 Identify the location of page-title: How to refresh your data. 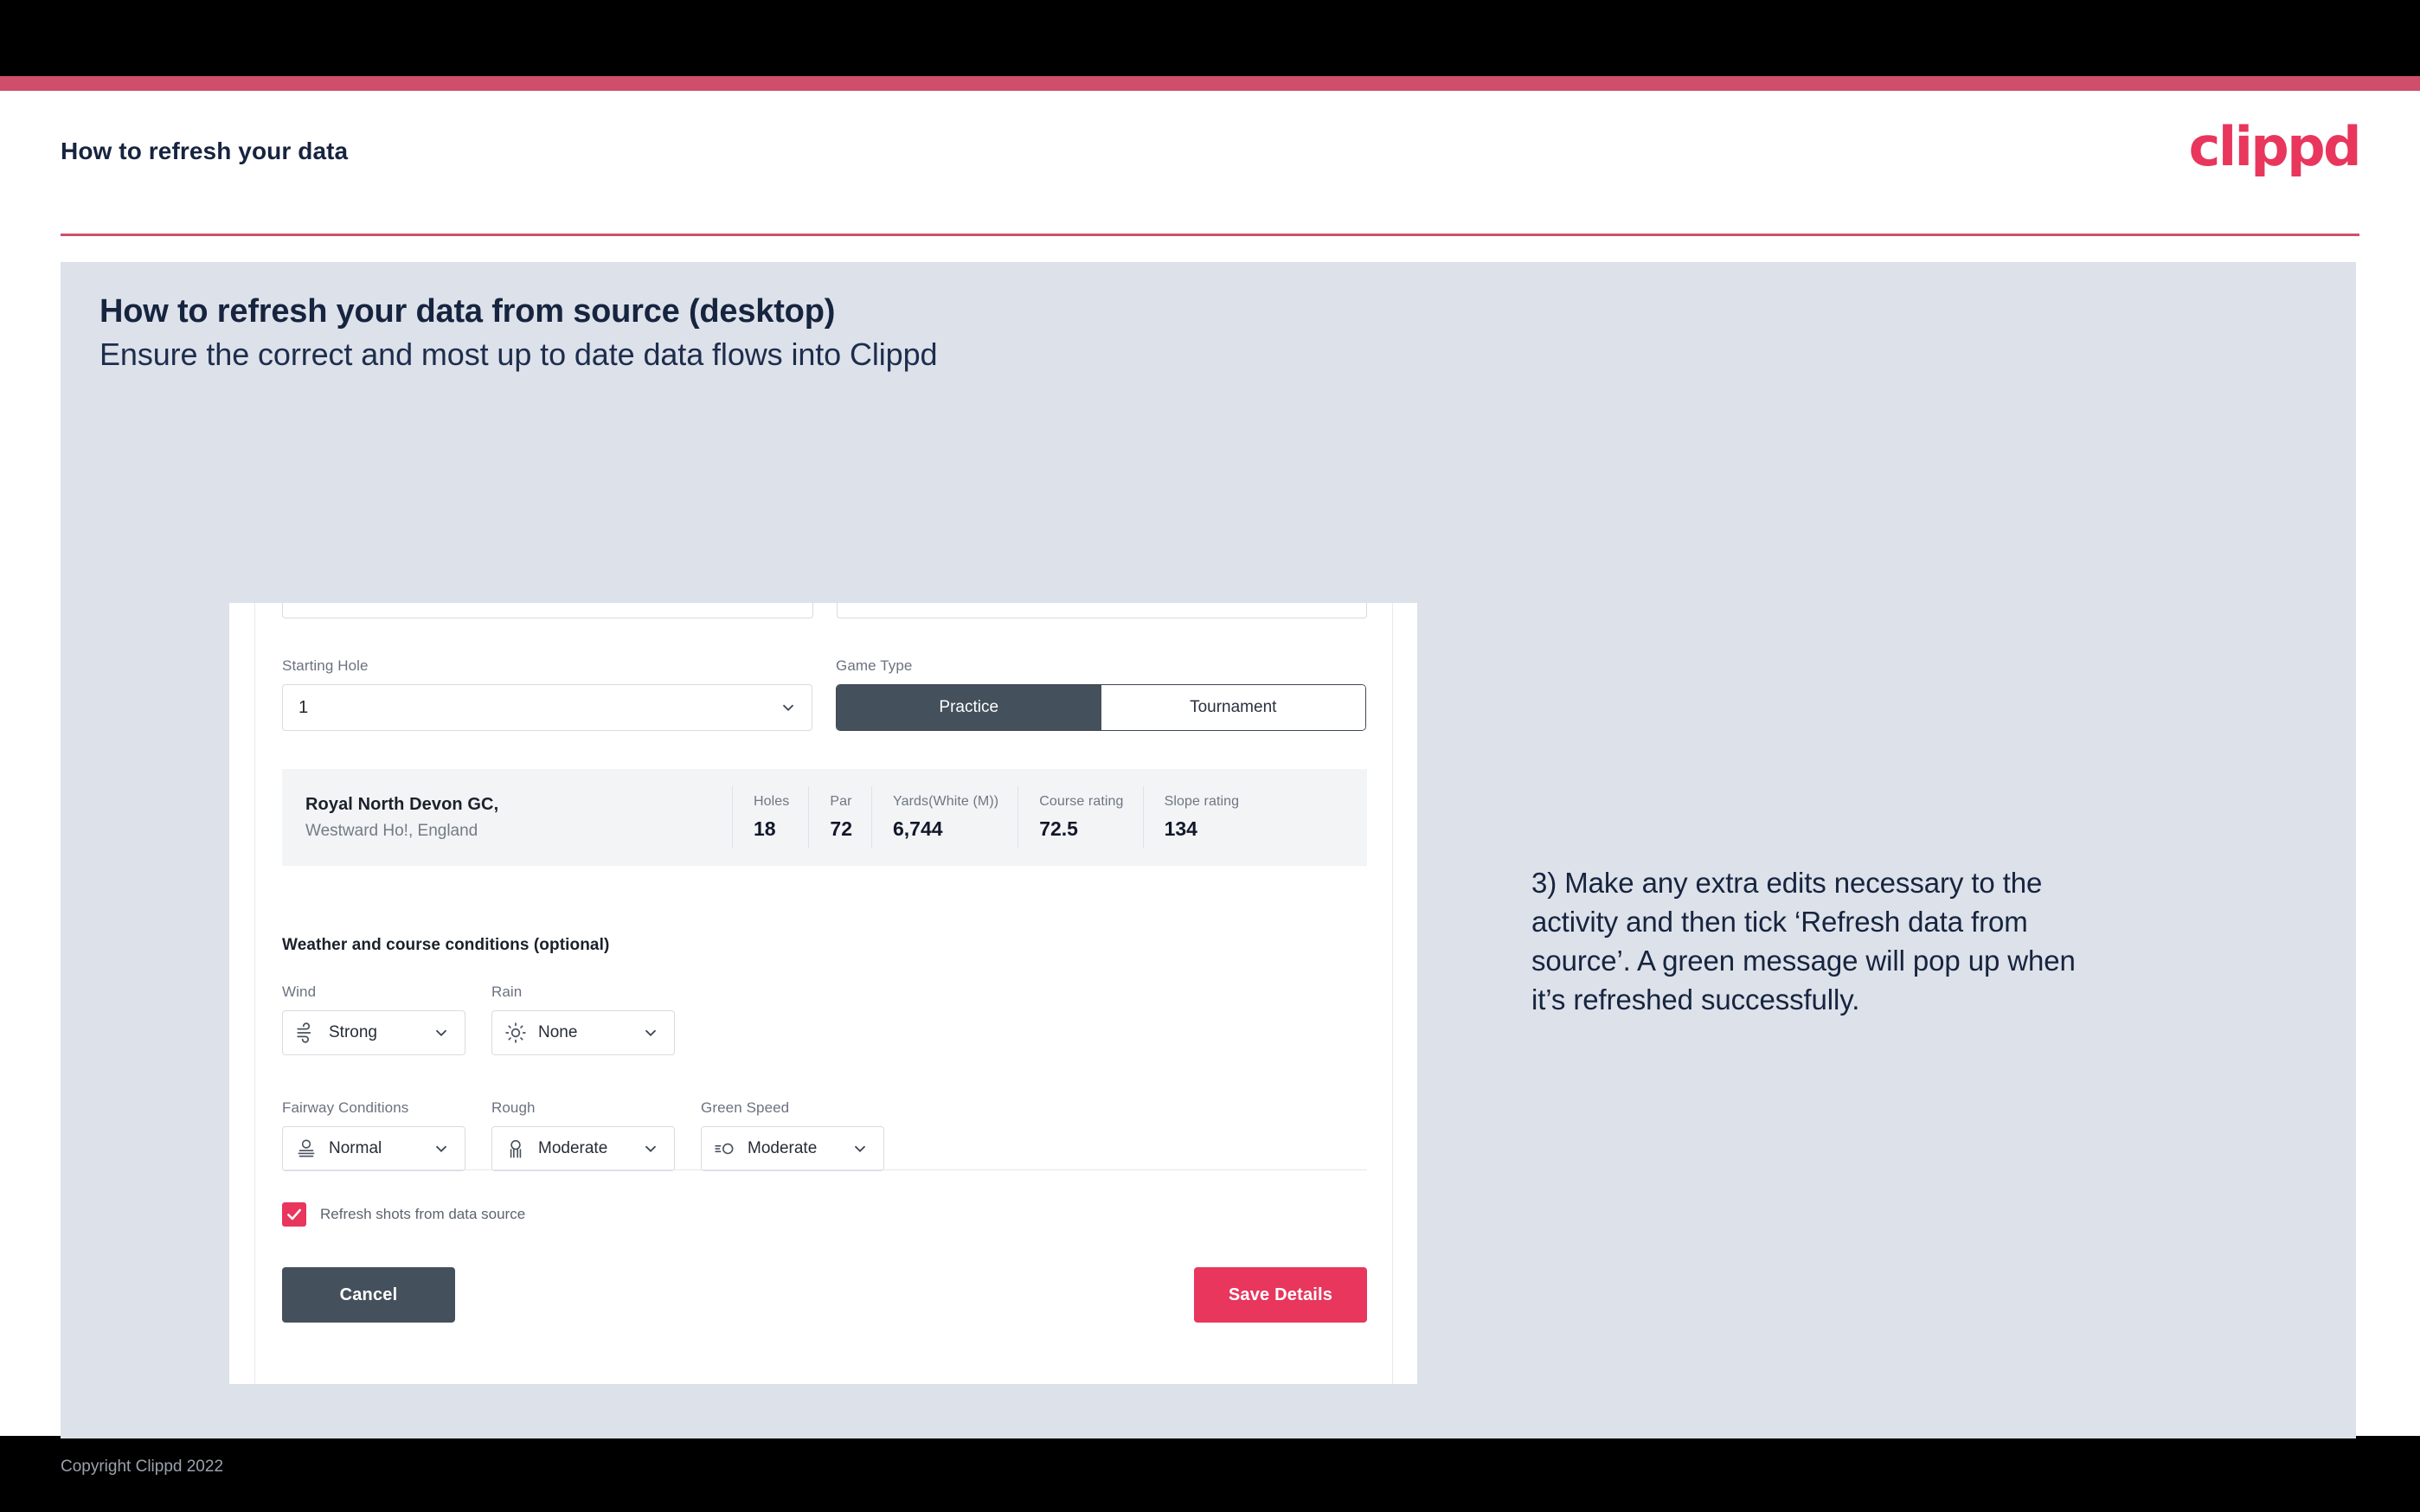
(205, 151).